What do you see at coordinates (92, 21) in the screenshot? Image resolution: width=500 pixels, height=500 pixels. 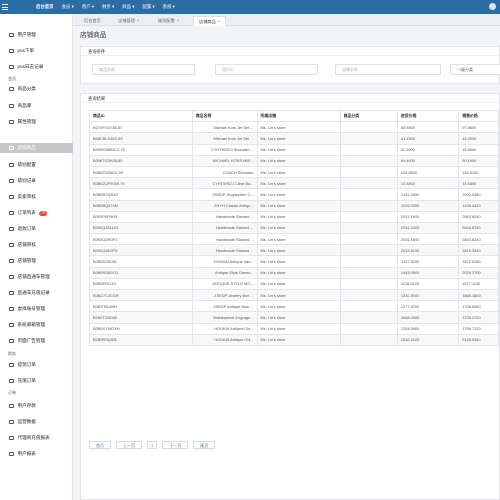 I see `tab-home: 后台首页` at bounding box center [92, 21].